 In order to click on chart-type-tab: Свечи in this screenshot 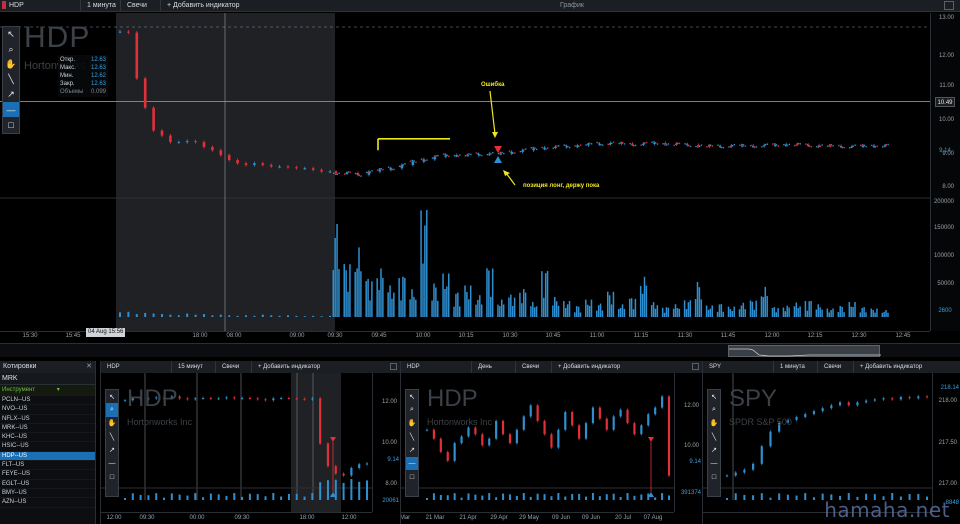, I will do `click(140, 6)`.